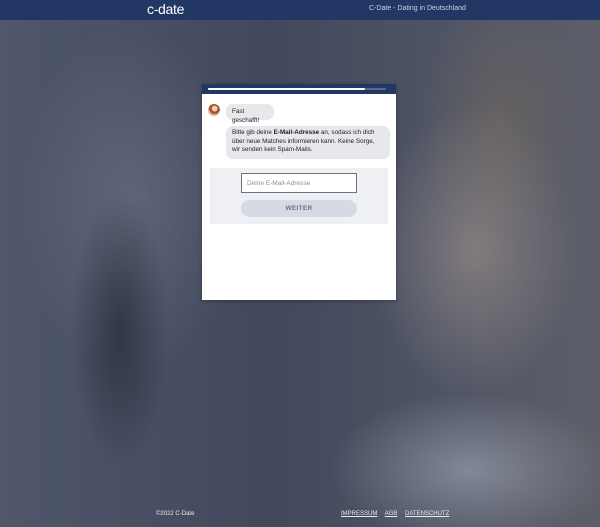 The width and height of the screenshot is (600, 527). Describe the element at coordinates (417, 8) in the screenshot. I see `header-tagline: C-Date - Dating in Deutschland` at that location.